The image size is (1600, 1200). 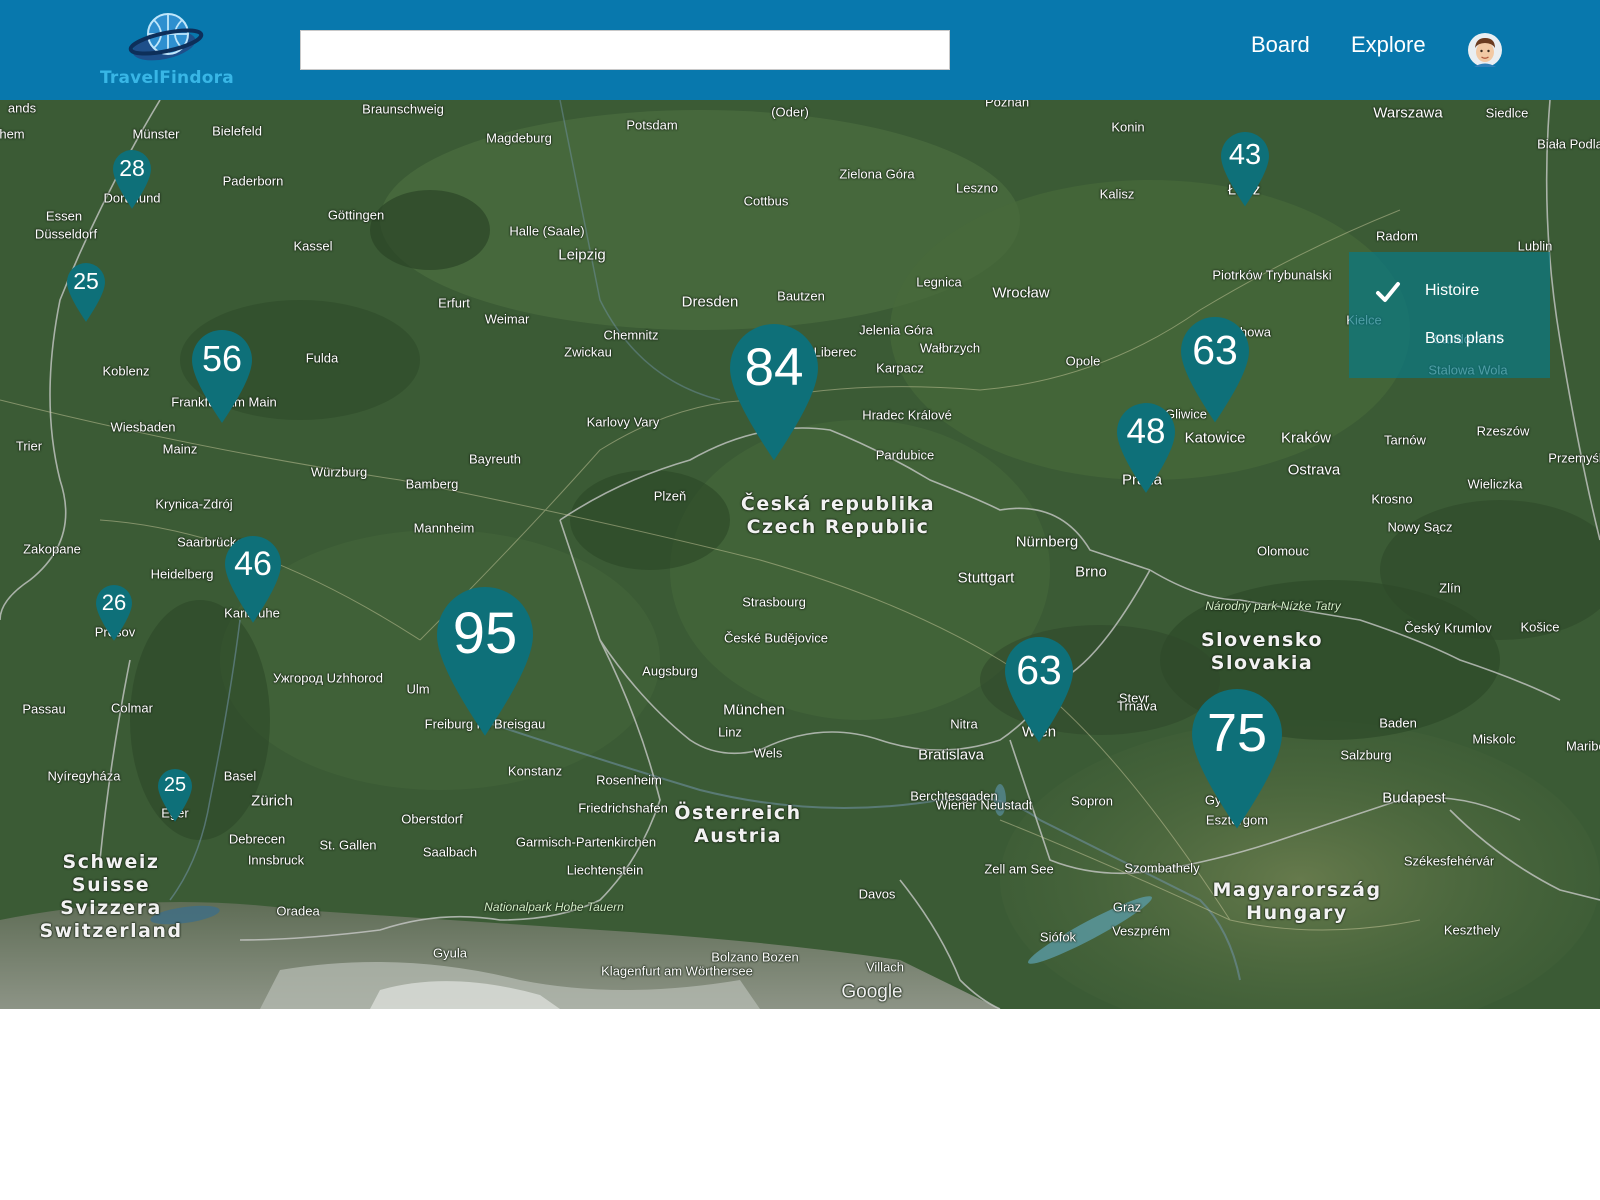 What do you see at coordinates (22, 108) in the screenshot?
I see `city-label: ands` at bounding box center [22, 108].